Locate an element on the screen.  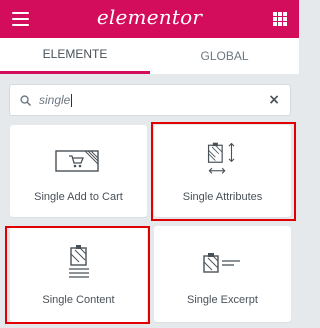
search-input-value: single is located at coordinates (55, 100).